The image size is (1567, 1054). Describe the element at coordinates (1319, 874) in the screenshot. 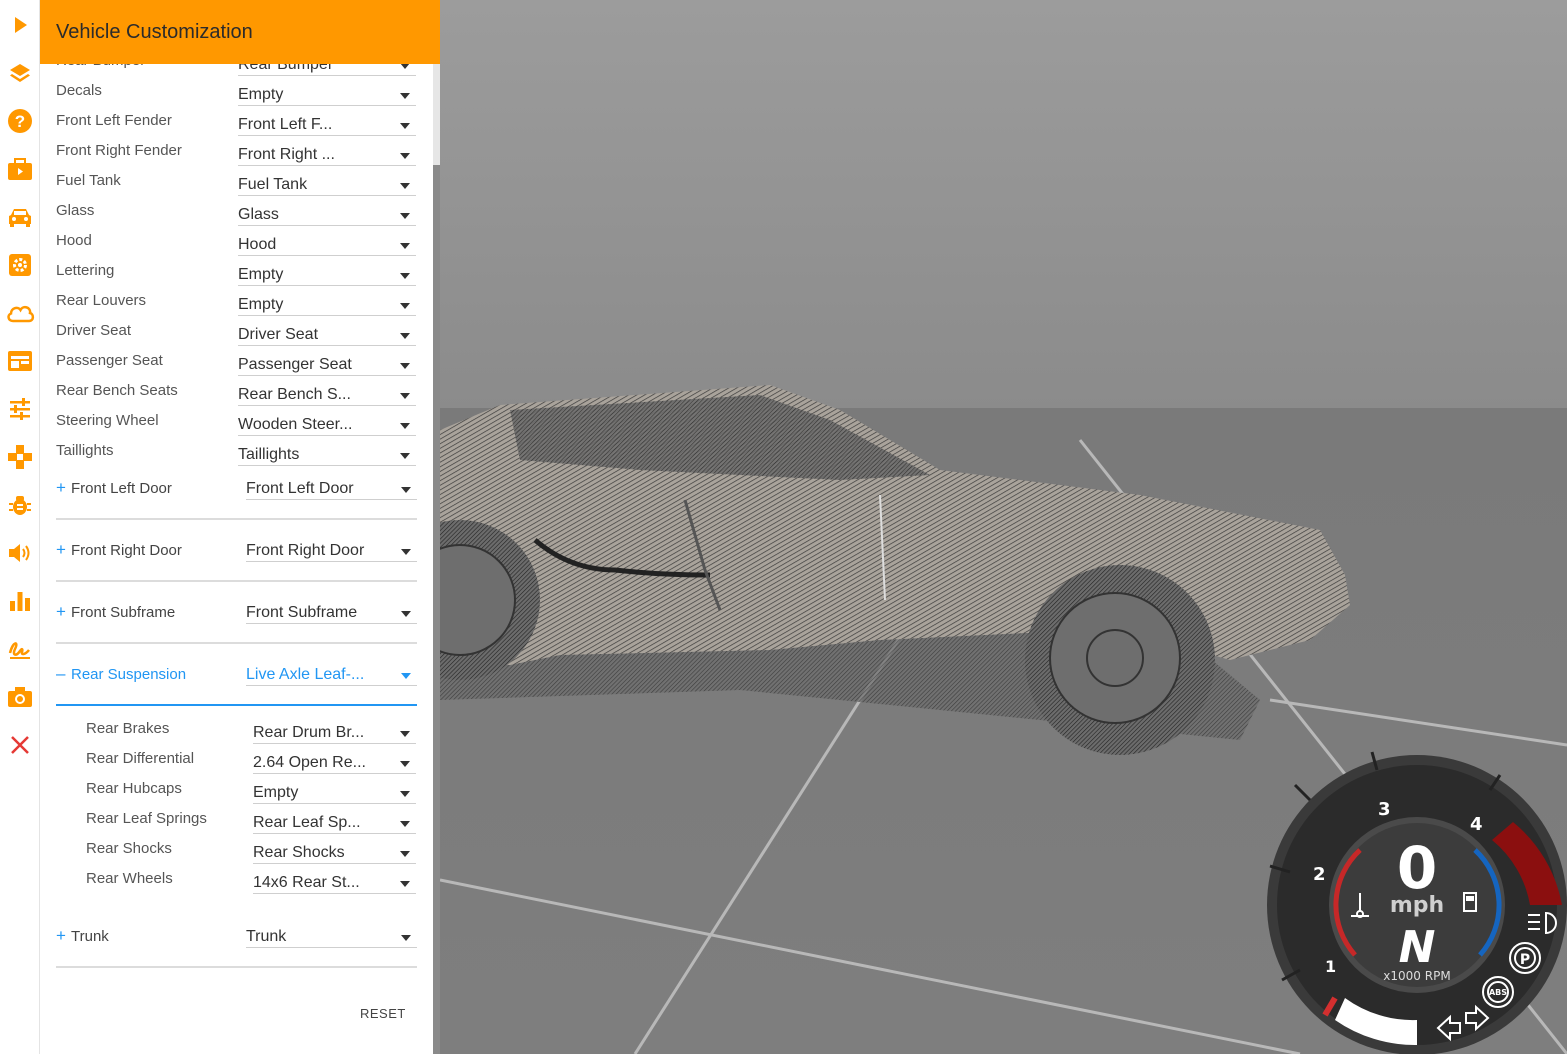

I see `rpm-tick-2: 2` at that location.